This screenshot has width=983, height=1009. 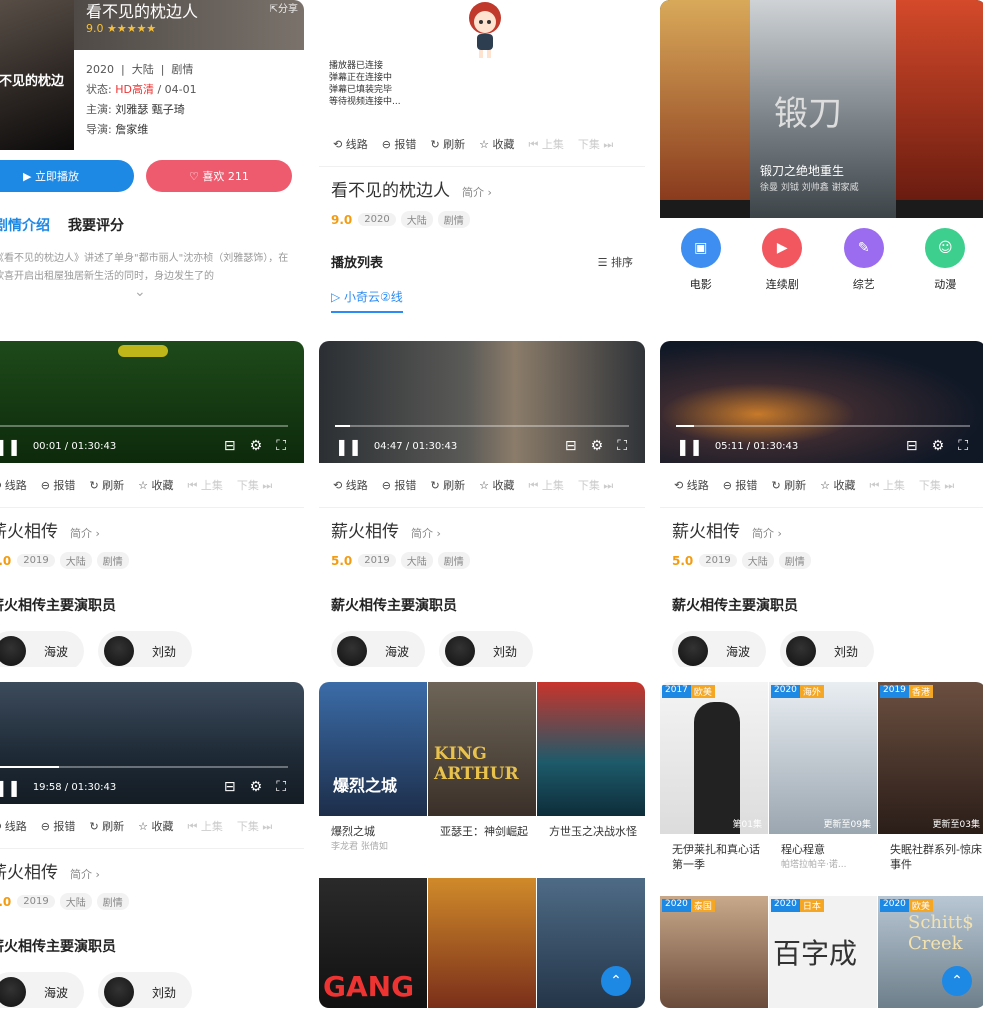 What do you see at coordinates (37, 75) in the screenshot?
I see `movie-poster: 看不见的枕边人` at bounding box center [37, 75].